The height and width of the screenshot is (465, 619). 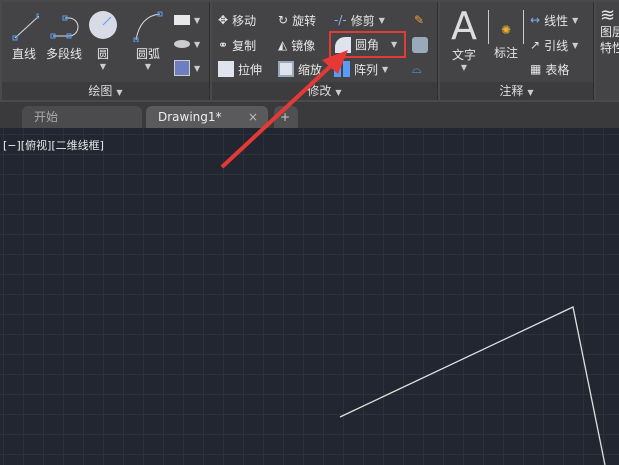 I want to click on mirror-icon: ◭, so click(x=283, y=45).